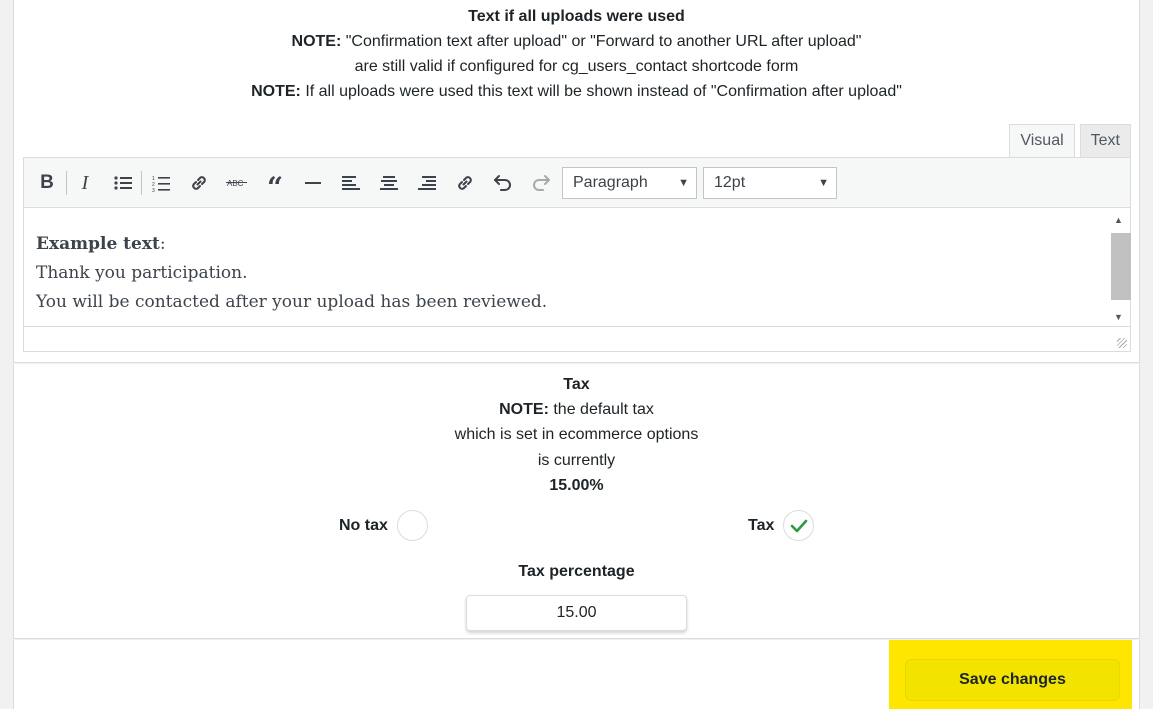 The image size is (1153, 709). Describe the element at coordinates (576, 409) in the screenshot. I see `tax-note: NOTE: the default tax` at that location.